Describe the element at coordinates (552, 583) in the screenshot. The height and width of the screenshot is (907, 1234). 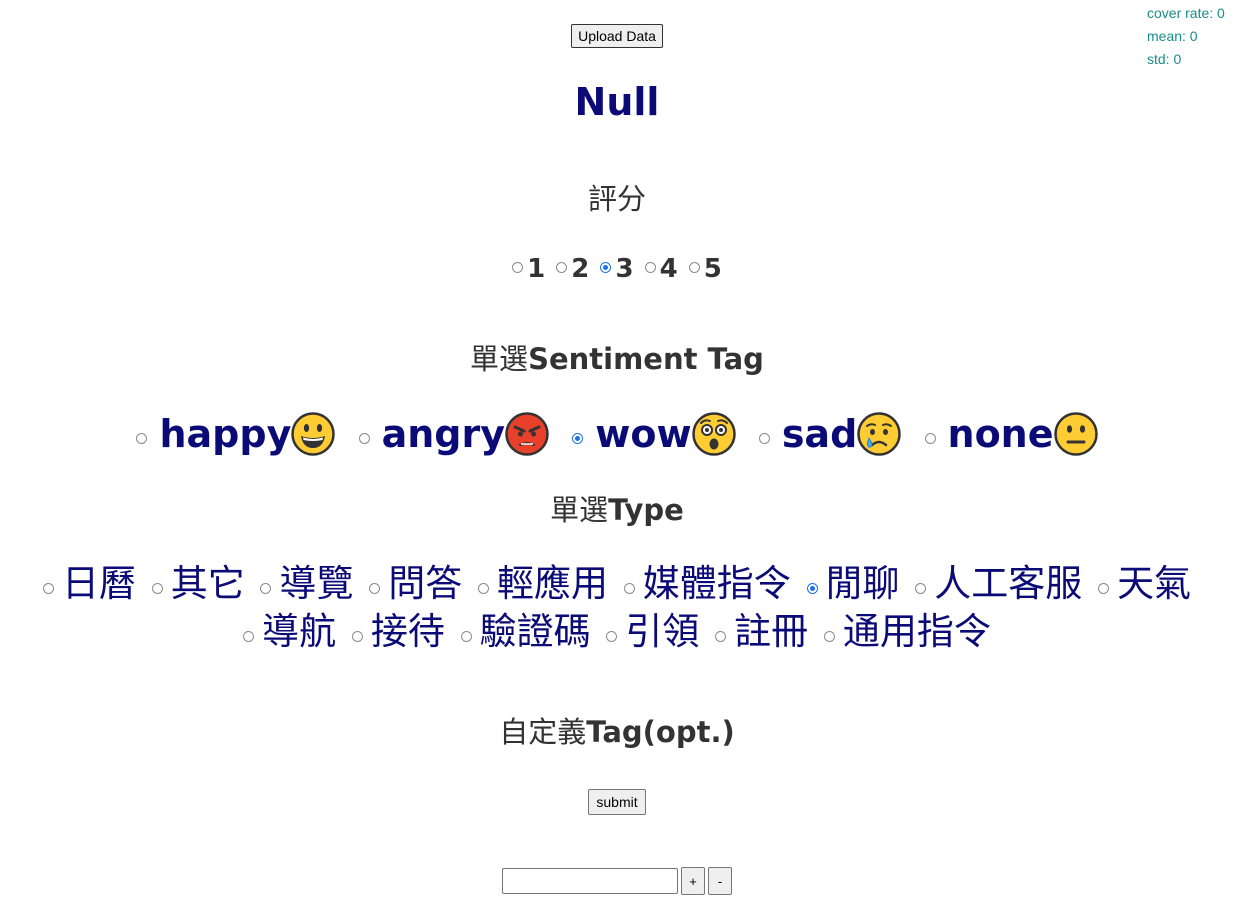
I see `type-label: 輕應用` at that location.